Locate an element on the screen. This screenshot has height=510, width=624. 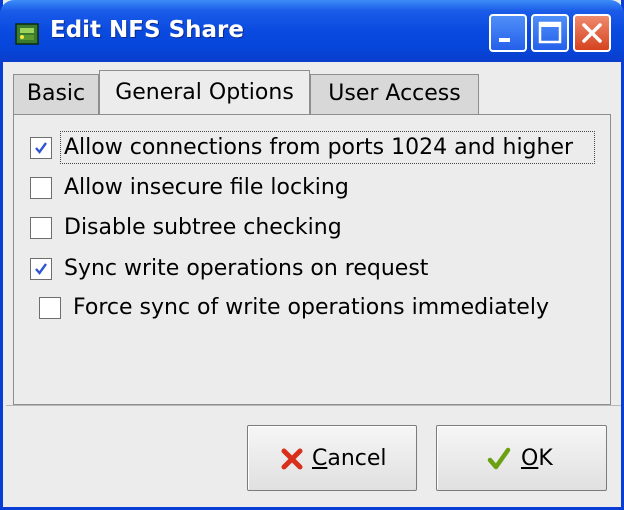
ok-button: OK is located at coordinates (521, 458).